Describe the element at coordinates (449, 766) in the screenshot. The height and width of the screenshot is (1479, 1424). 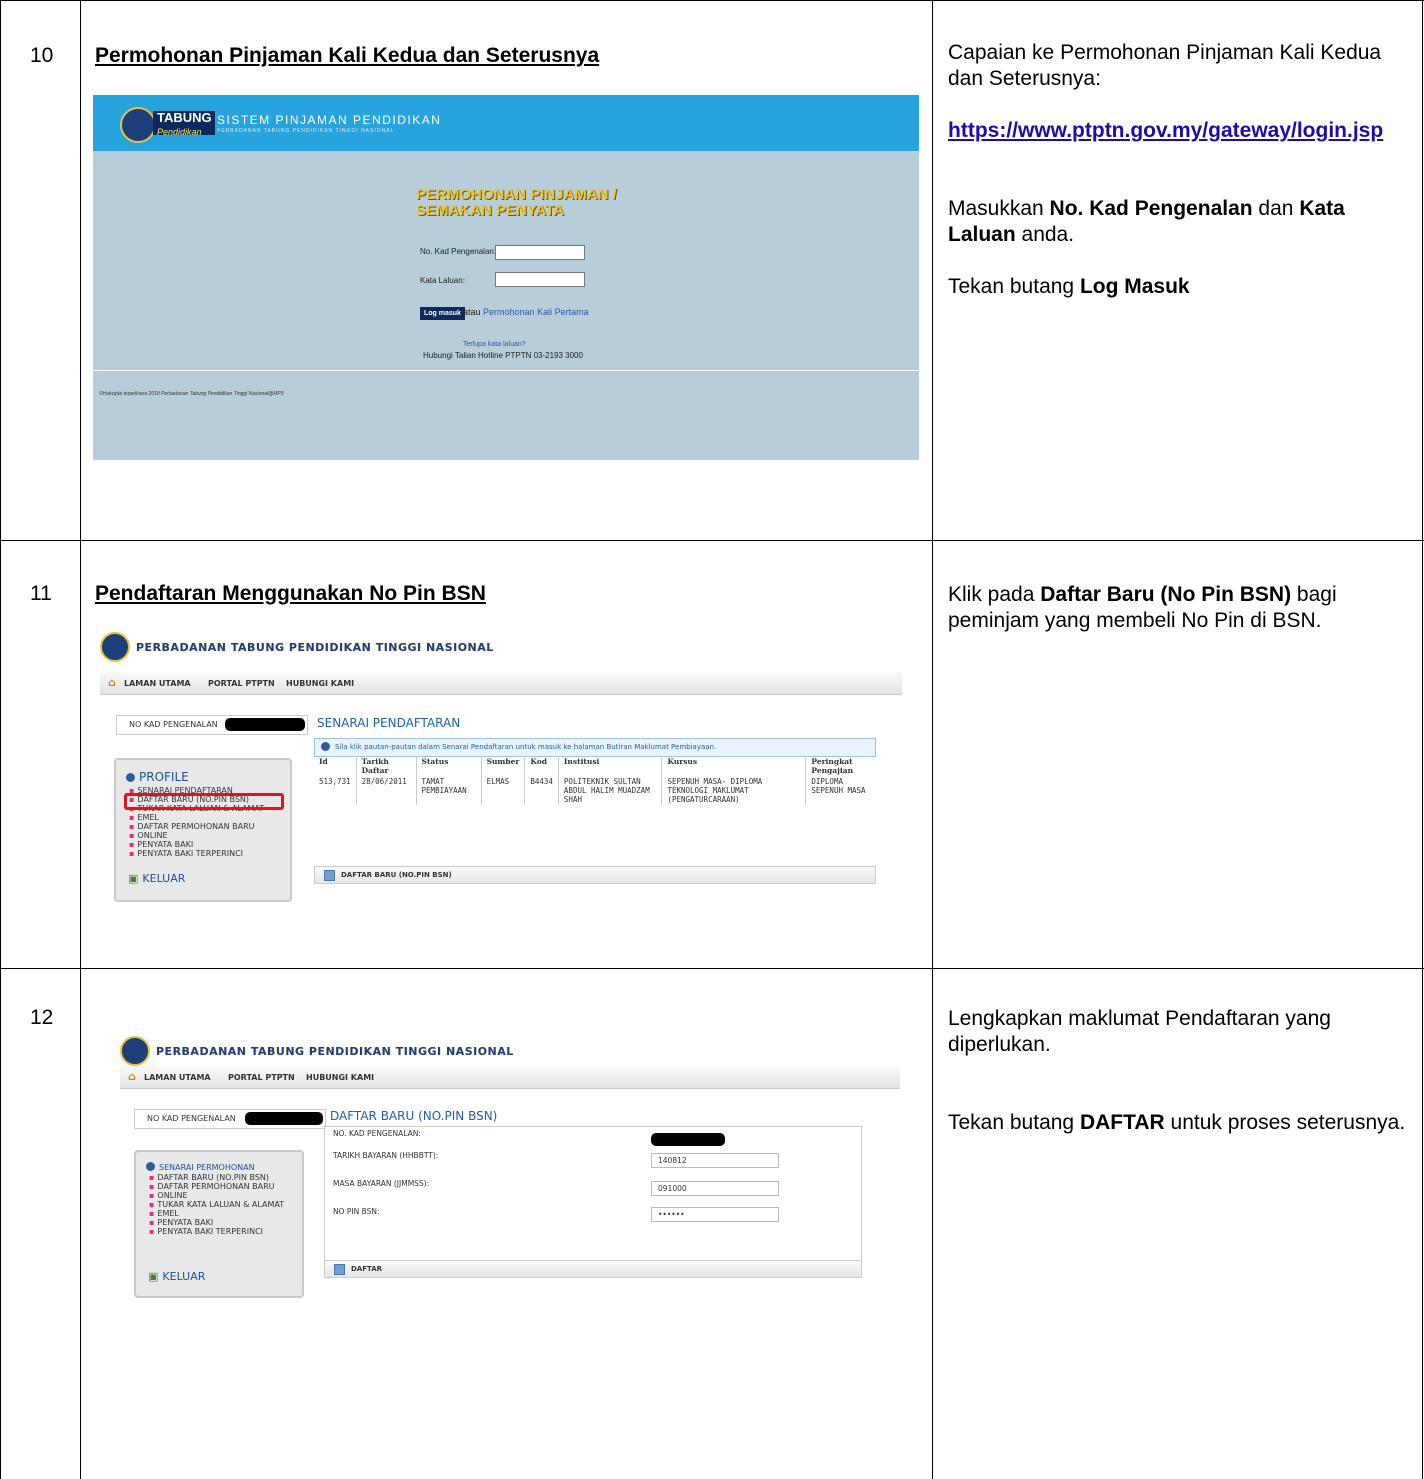
I see `col-status: Status` at that location.